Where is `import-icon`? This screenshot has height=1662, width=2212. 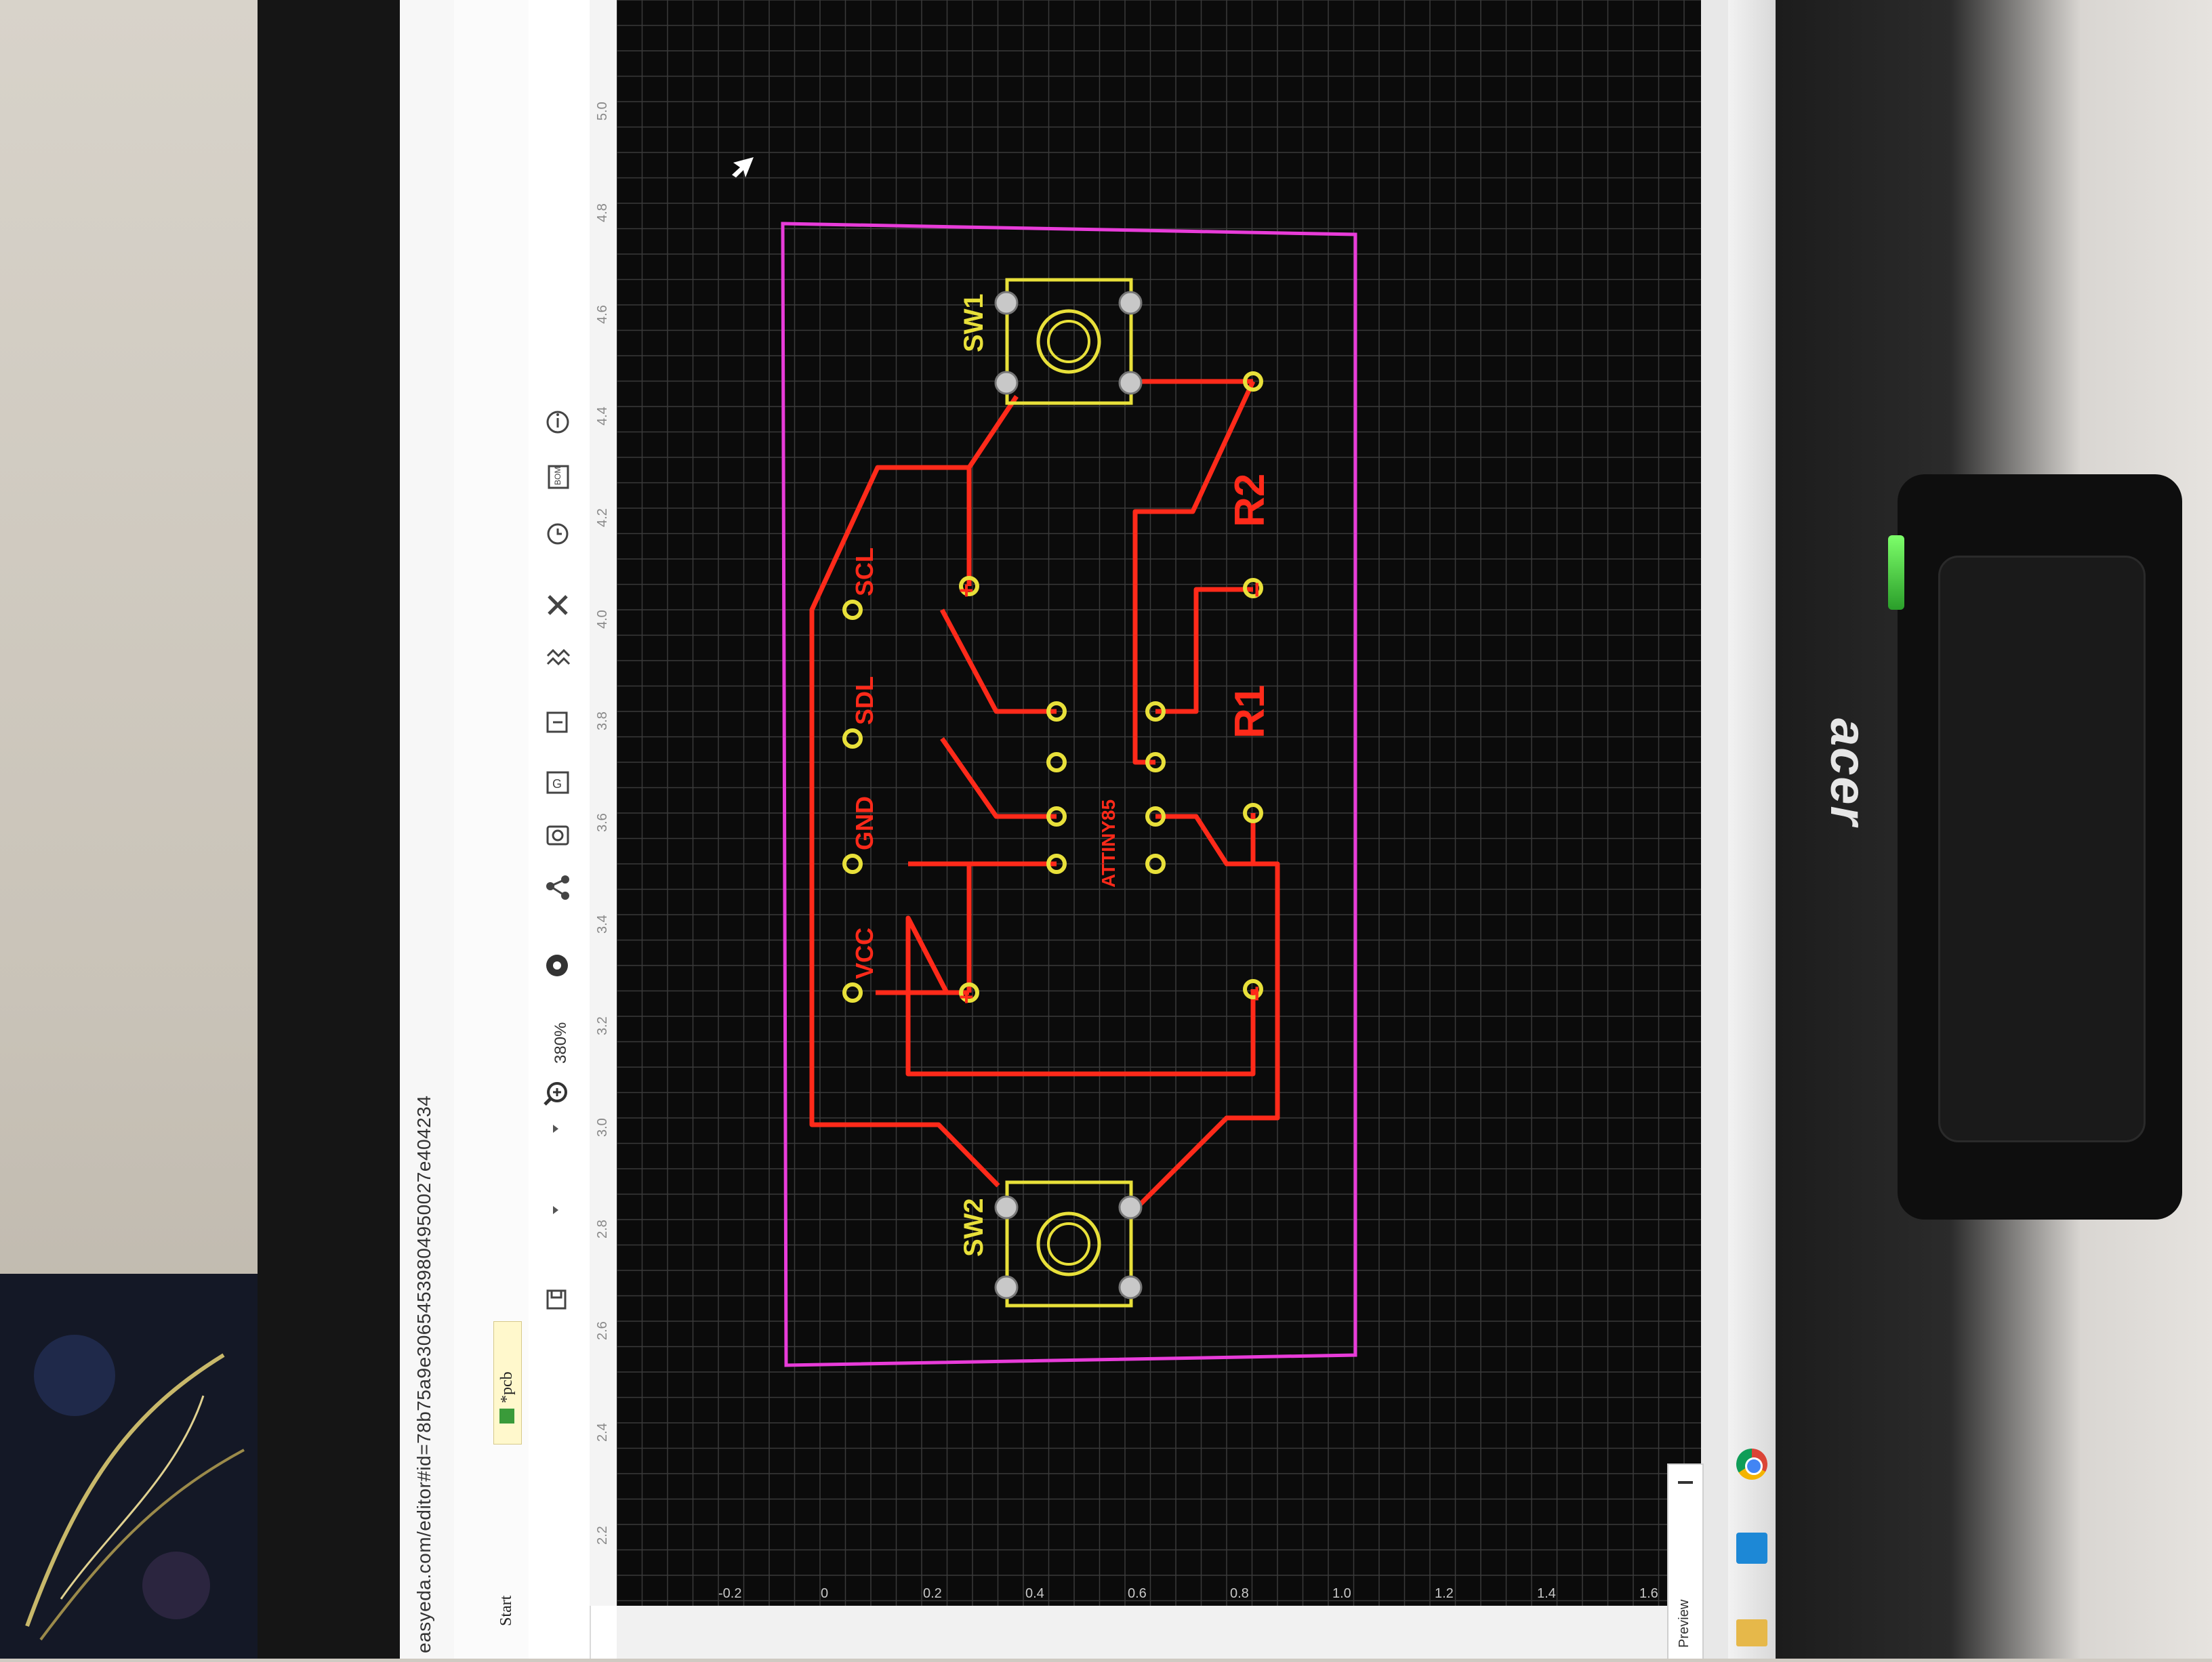 import-icon is located at coordinates (557, 722).